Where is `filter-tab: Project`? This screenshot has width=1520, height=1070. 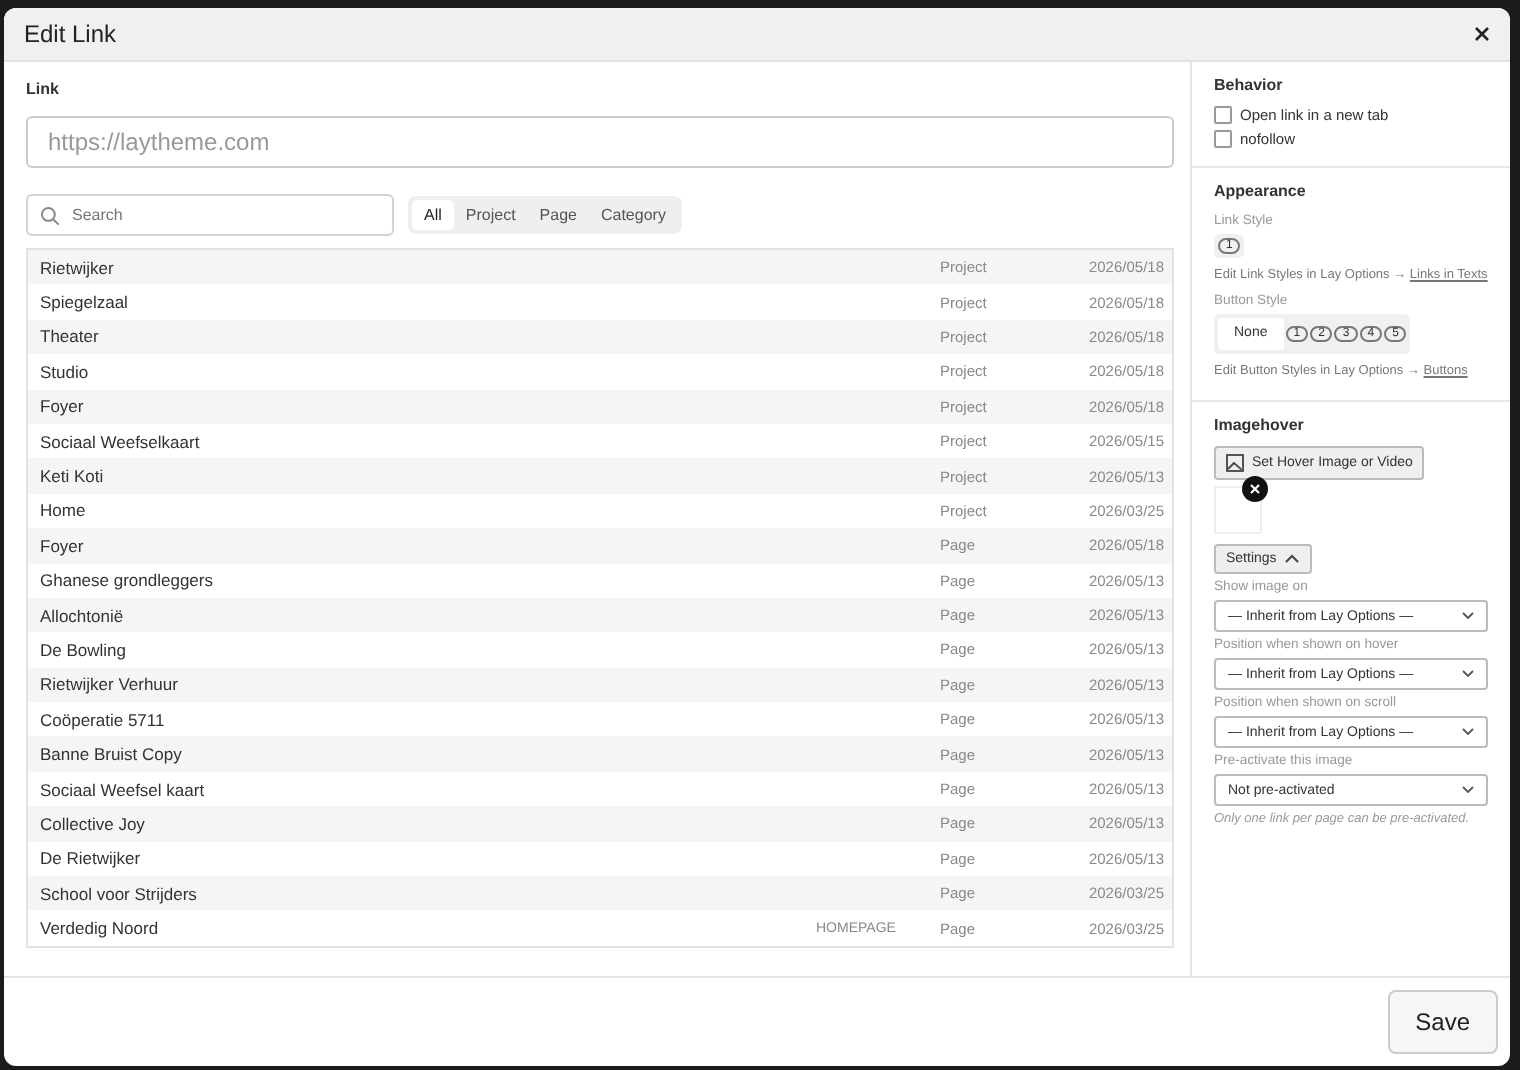
filter-tab: Project is located at coordinates (490, 215).